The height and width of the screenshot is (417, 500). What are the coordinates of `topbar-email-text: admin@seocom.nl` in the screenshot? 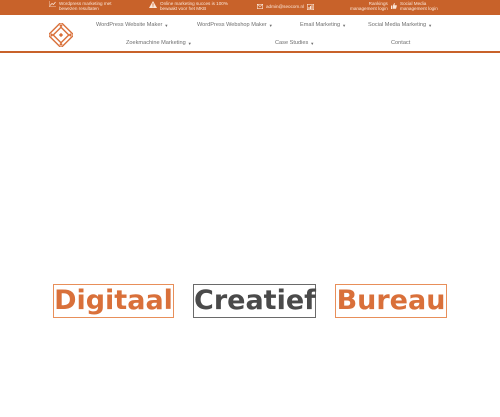 It's located at (285, 6).